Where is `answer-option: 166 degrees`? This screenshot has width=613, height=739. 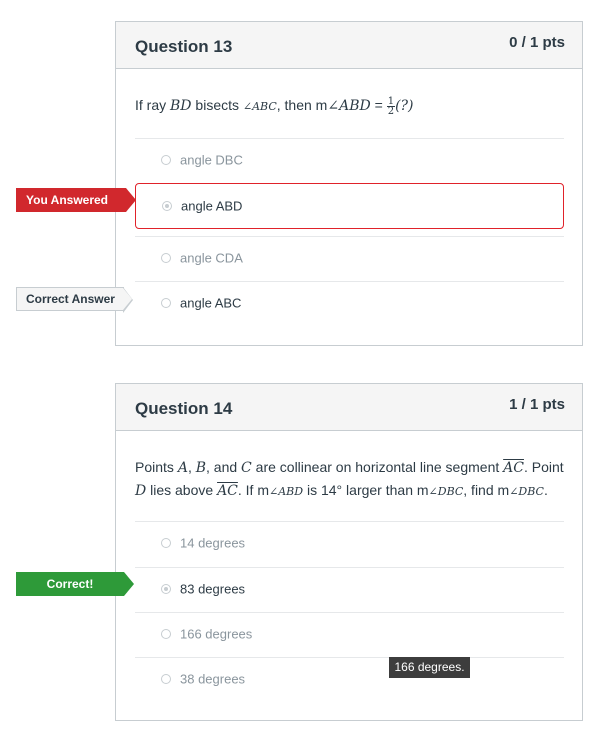 answer-option: 166 degrees is located at coordinates (349, 634).